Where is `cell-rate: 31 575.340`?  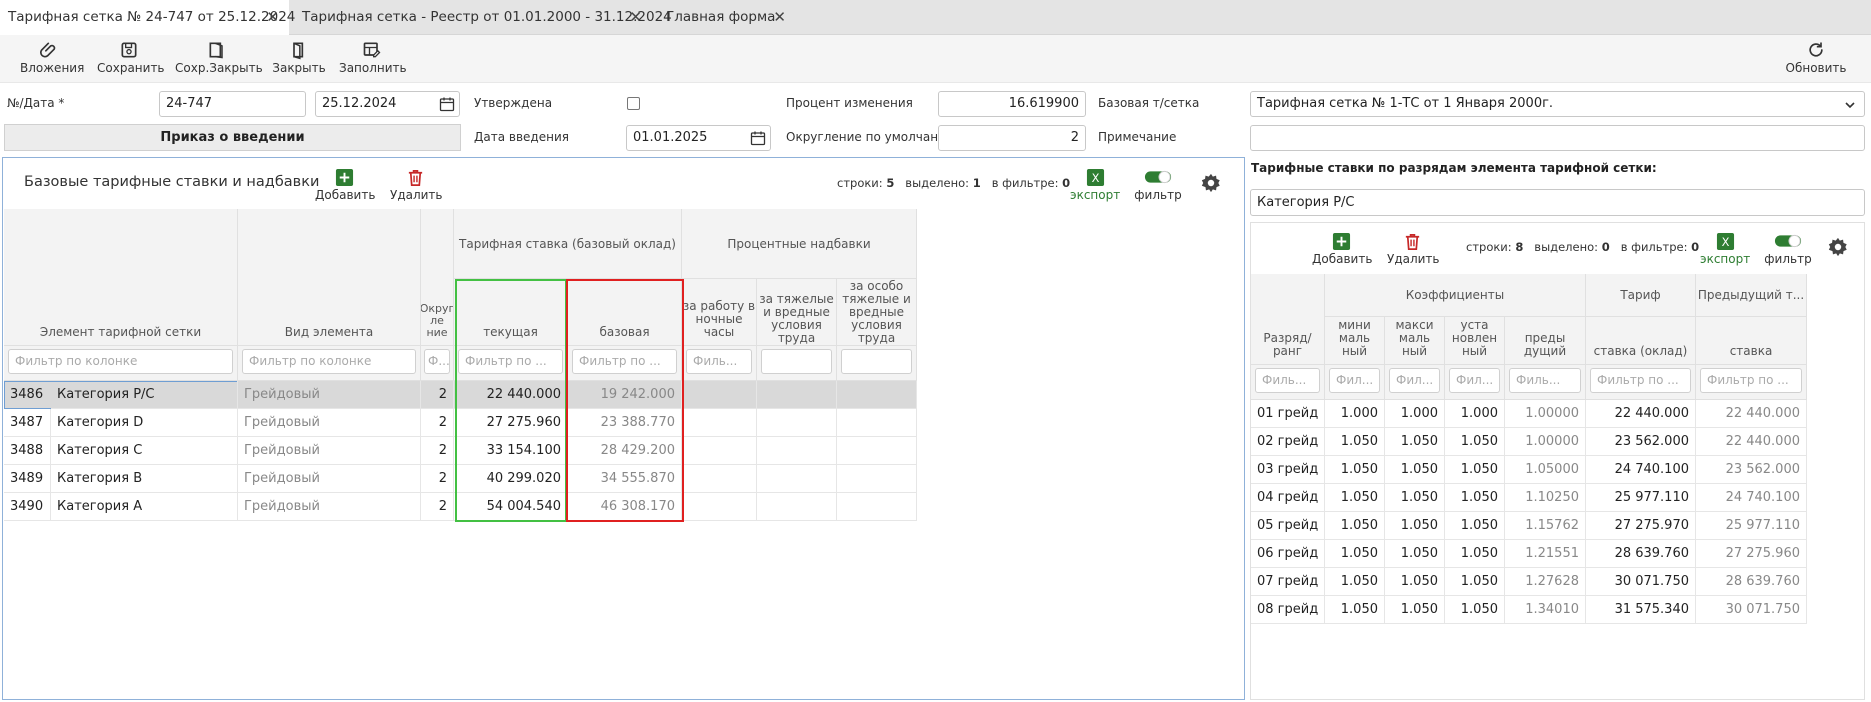
cell-rate: 31 575.340 is located at coordinates (1641, 610).